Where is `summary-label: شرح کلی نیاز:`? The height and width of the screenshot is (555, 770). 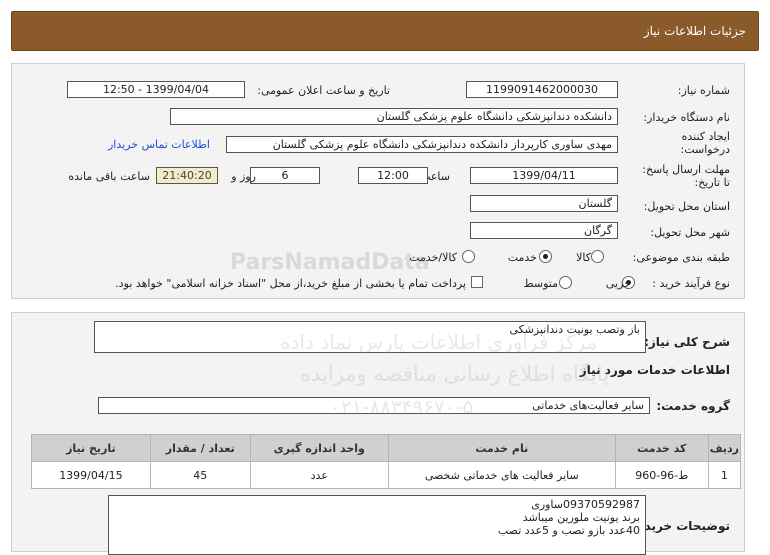 summary-label: شرح کلی نیاز: is located at coordinates (687, 342).